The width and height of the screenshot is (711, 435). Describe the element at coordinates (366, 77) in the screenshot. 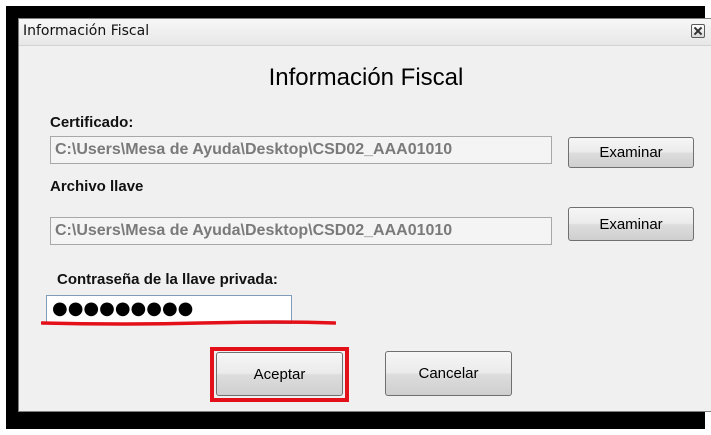

I see `dialog-heading: Información Fiscal` at that location.